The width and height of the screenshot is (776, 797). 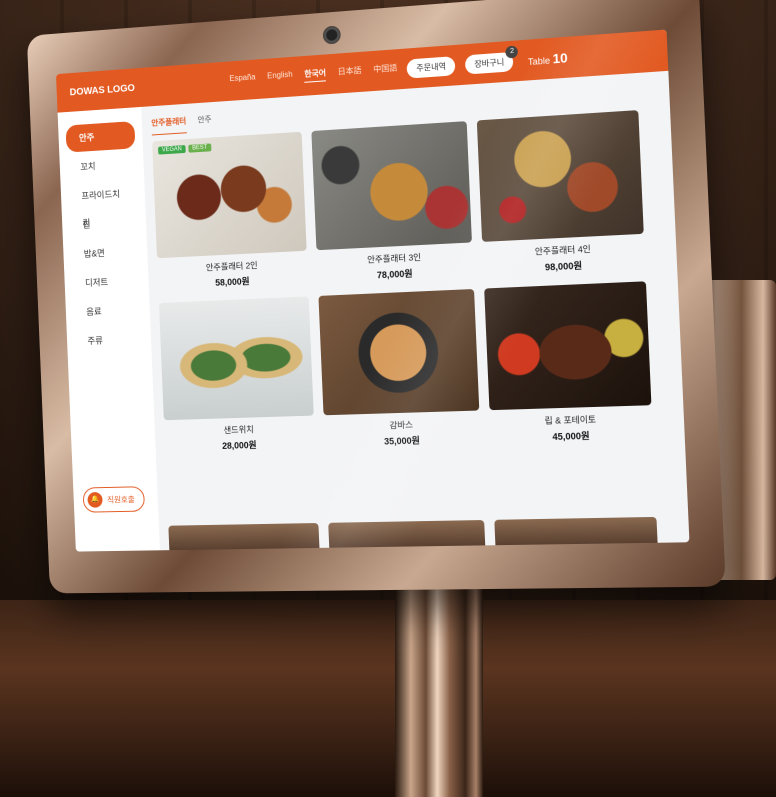 I want to click on language-selector: España English 한국어 日本語 中国語, so click(x=313, y=75).